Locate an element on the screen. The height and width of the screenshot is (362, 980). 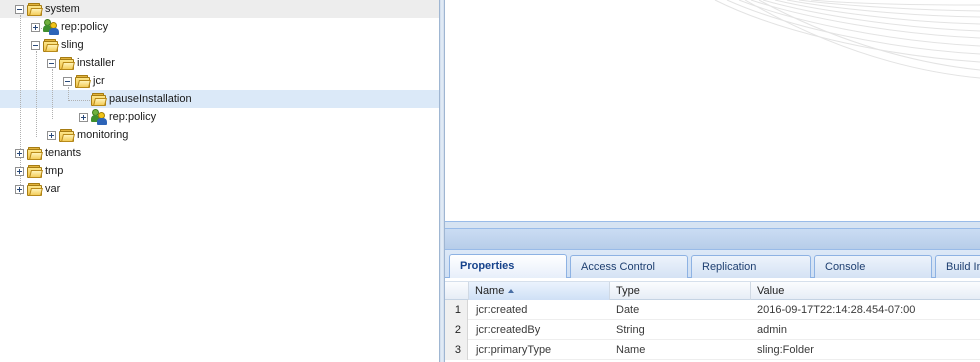
tree-item-label: sling is located at coordinates (72, 45).